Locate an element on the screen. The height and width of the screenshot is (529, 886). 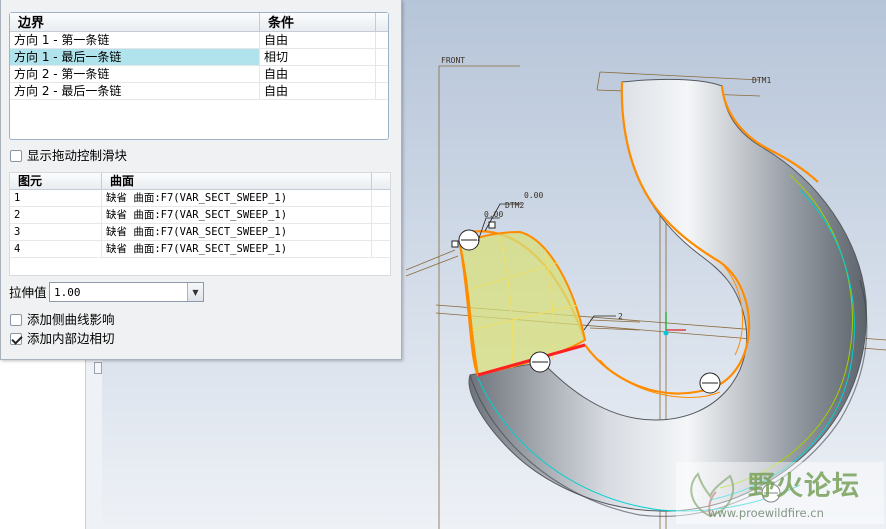
stretch-value: 1.00 is located at coordinates (118, 292).